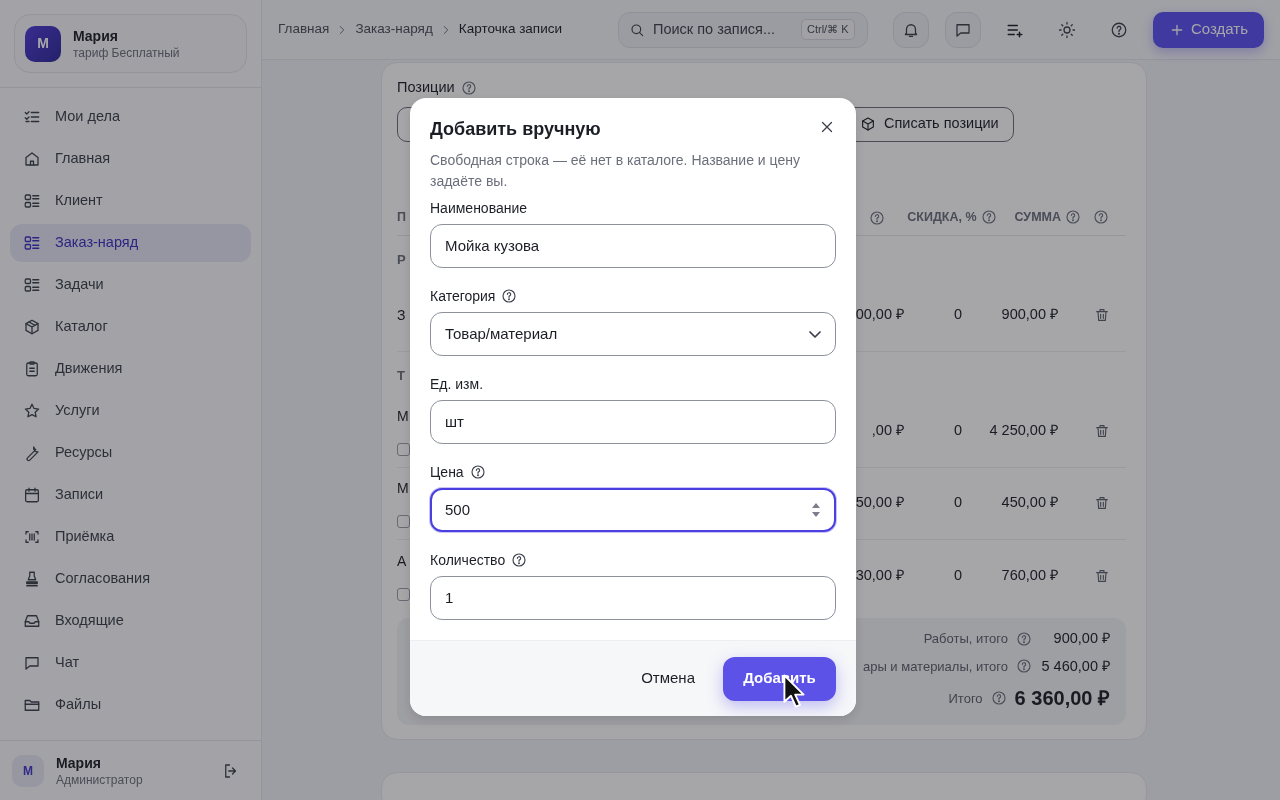 The height and width of the screenshot is (800, 1280). Describe the element at coordinates (394, 29) in the screenshot. I see `breadcrumb: Заказ-наряд` at that location.